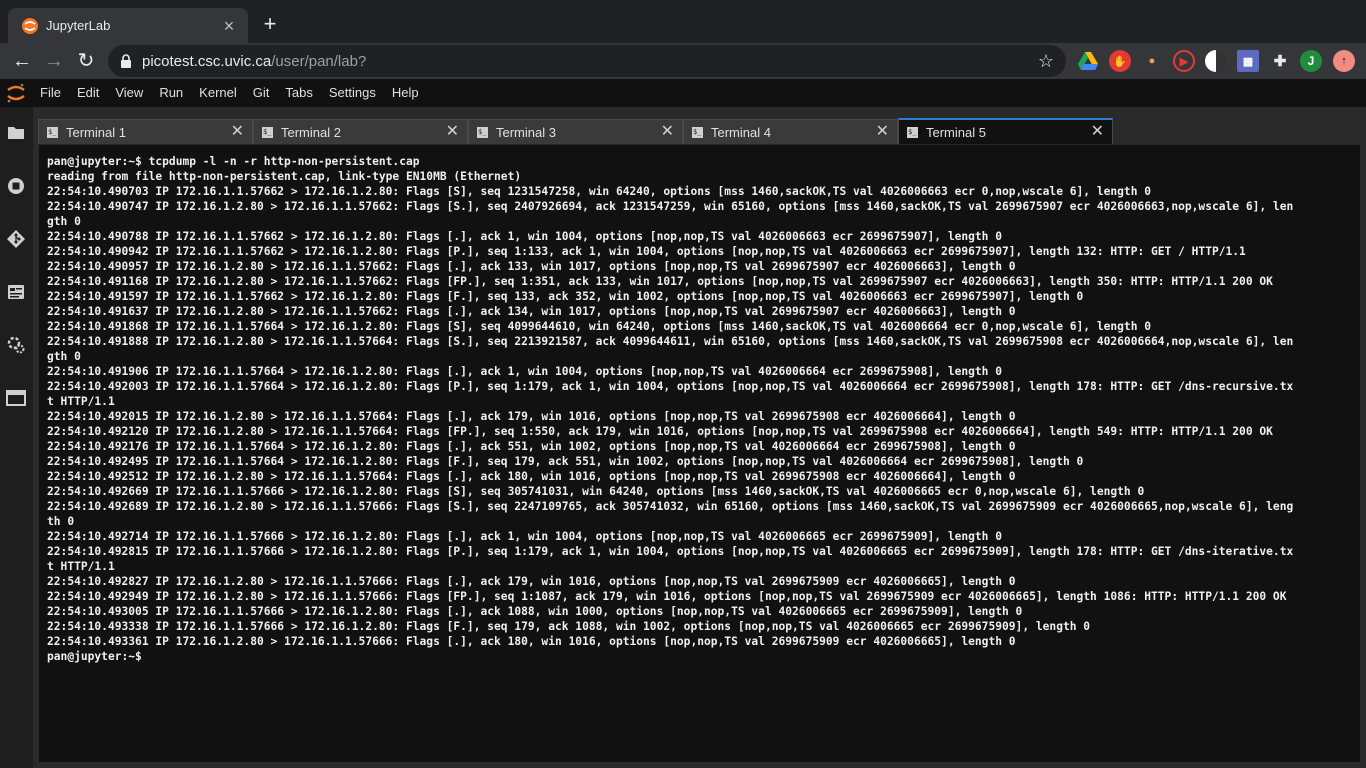 This screenshot has width=1366, height=768. What do you see at coordinates (22, 61) in the screenshot?
I see `back-arrow-icon: ←` at bounding box center [22, 61].